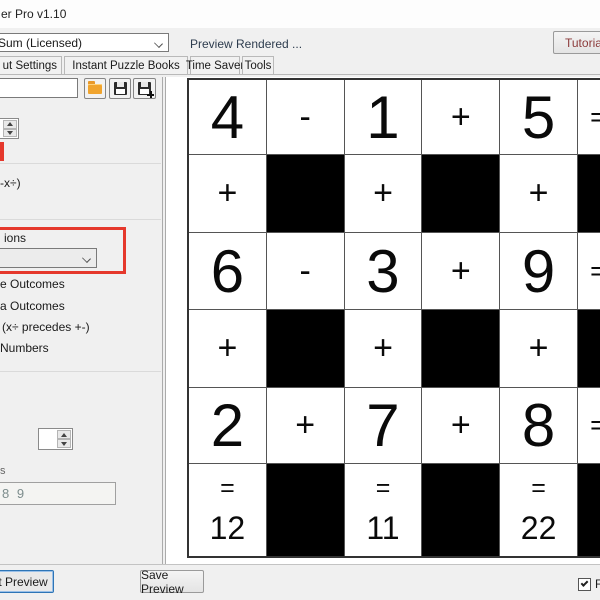 The height and width of the screenshot is (600, 600). What do you see at coordinates (46, 327) in the screenshot?
I see `option-precedence: (x÷ precedes +-)` at bounding box center [46, 327].